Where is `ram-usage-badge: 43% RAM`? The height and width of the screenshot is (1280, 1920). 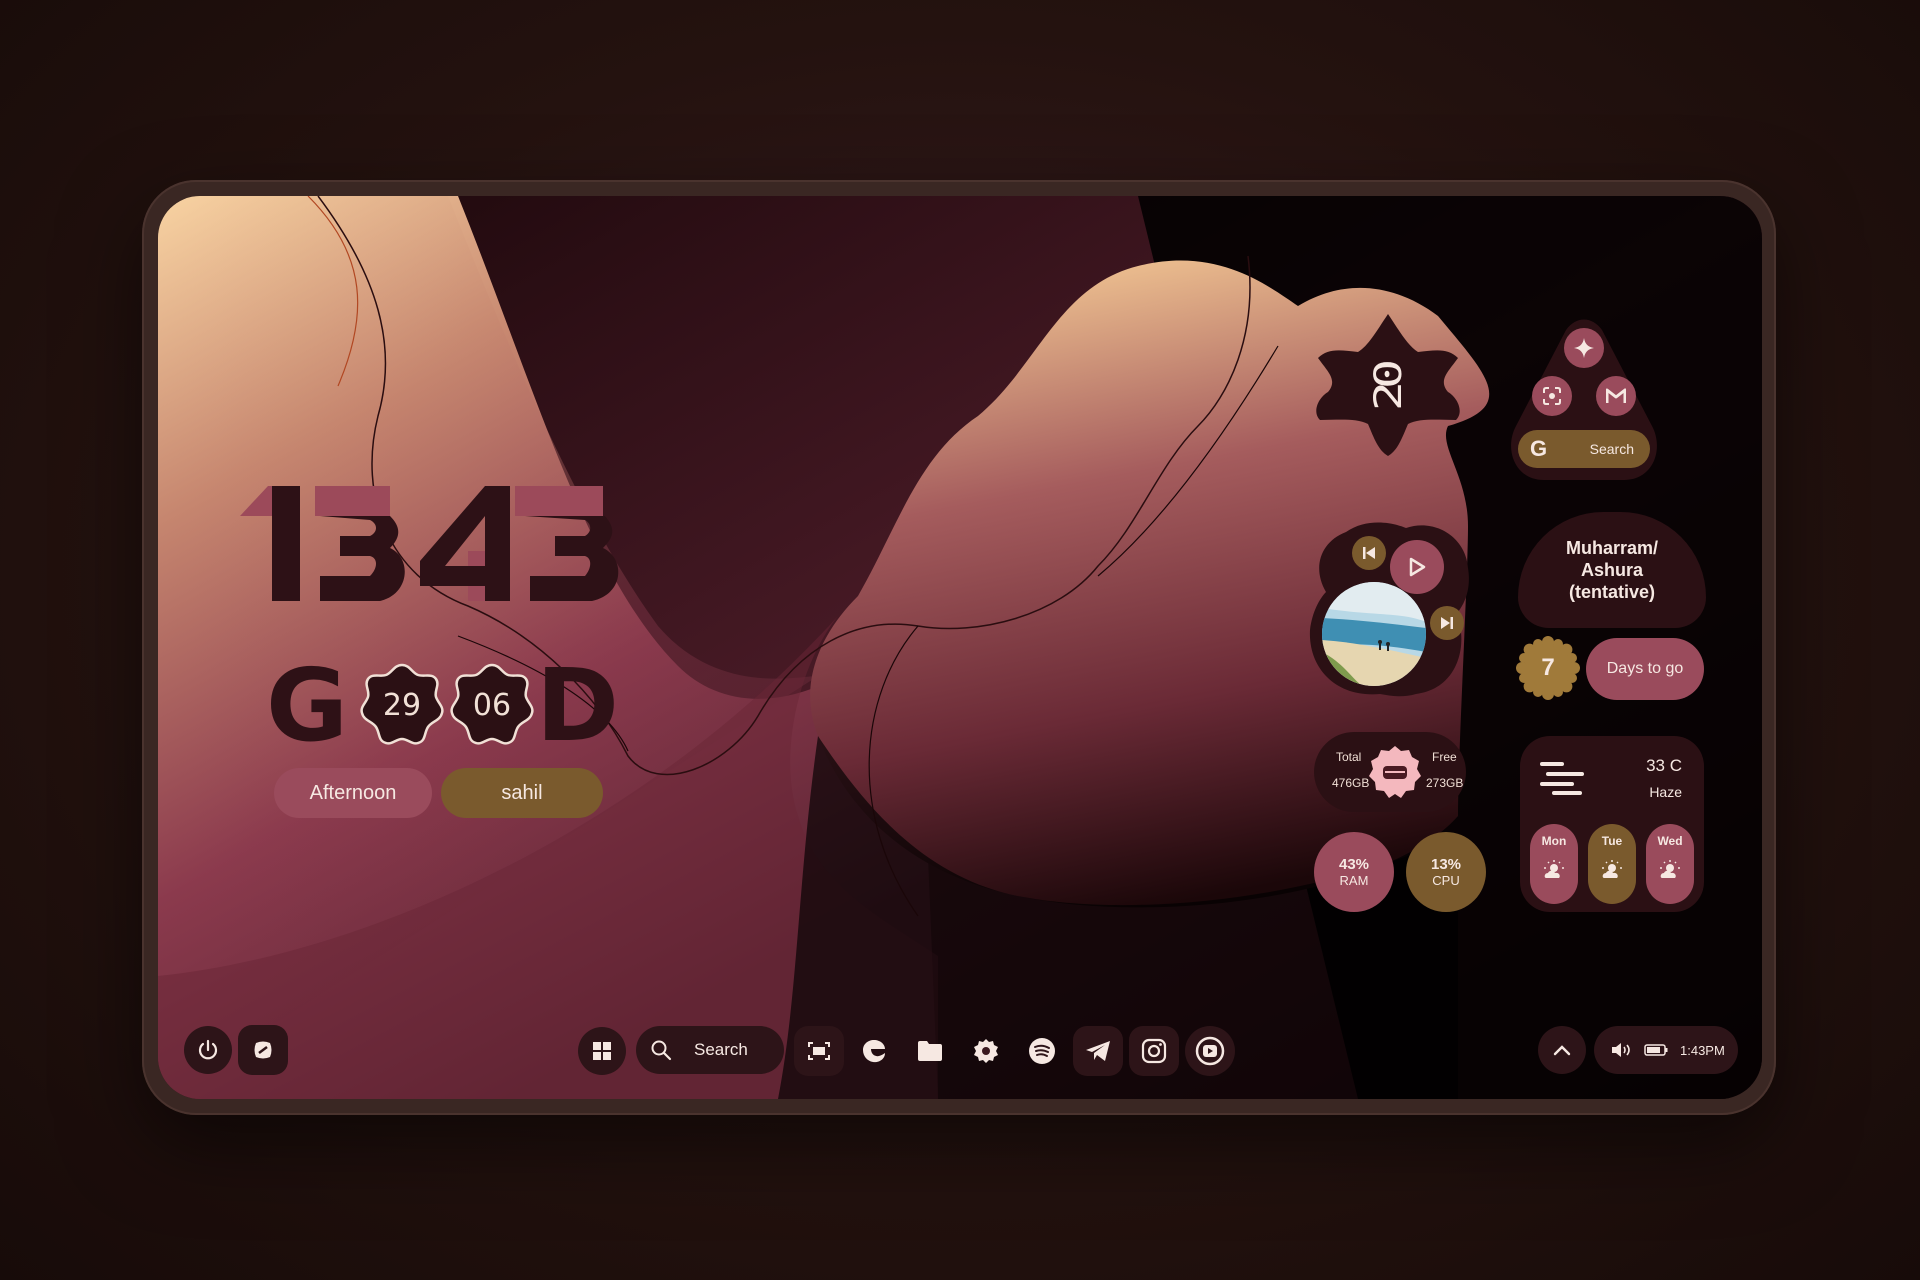 ram-usage-badge: 43% RAM is located at coordinates (1354, 872).